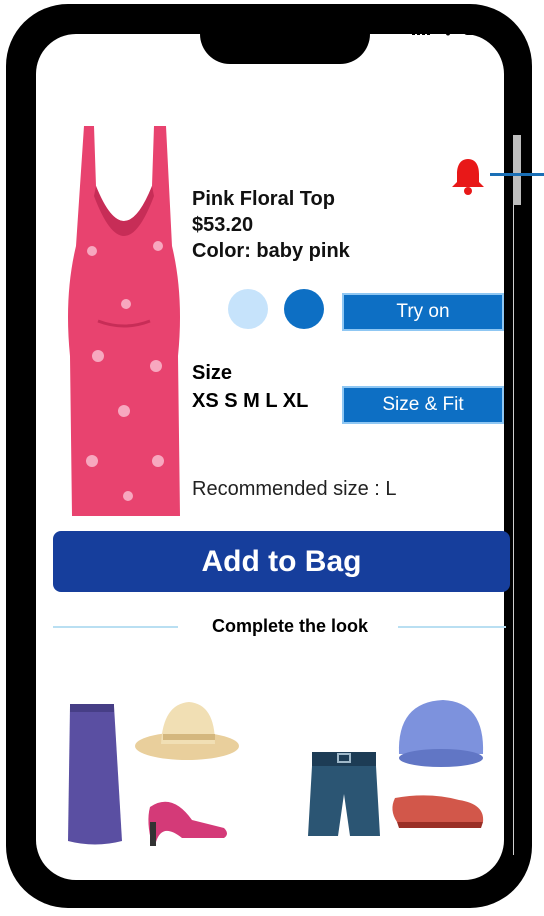 This screenshot has height=916, width=544. I want to click on size-title: Size, so click(212, 373).